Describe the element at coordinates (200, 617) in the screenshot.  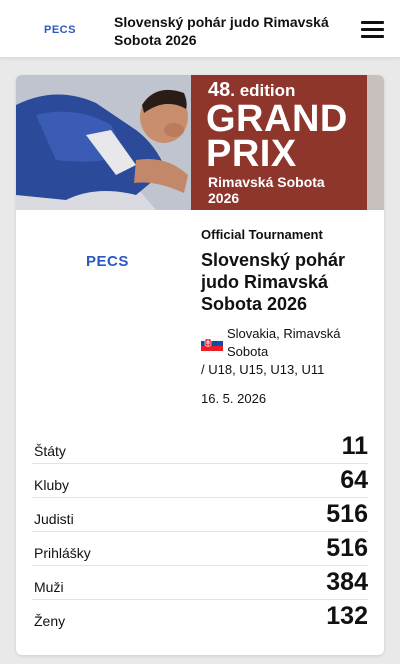
I see `stat-row-women: Ženy 132` at that location.